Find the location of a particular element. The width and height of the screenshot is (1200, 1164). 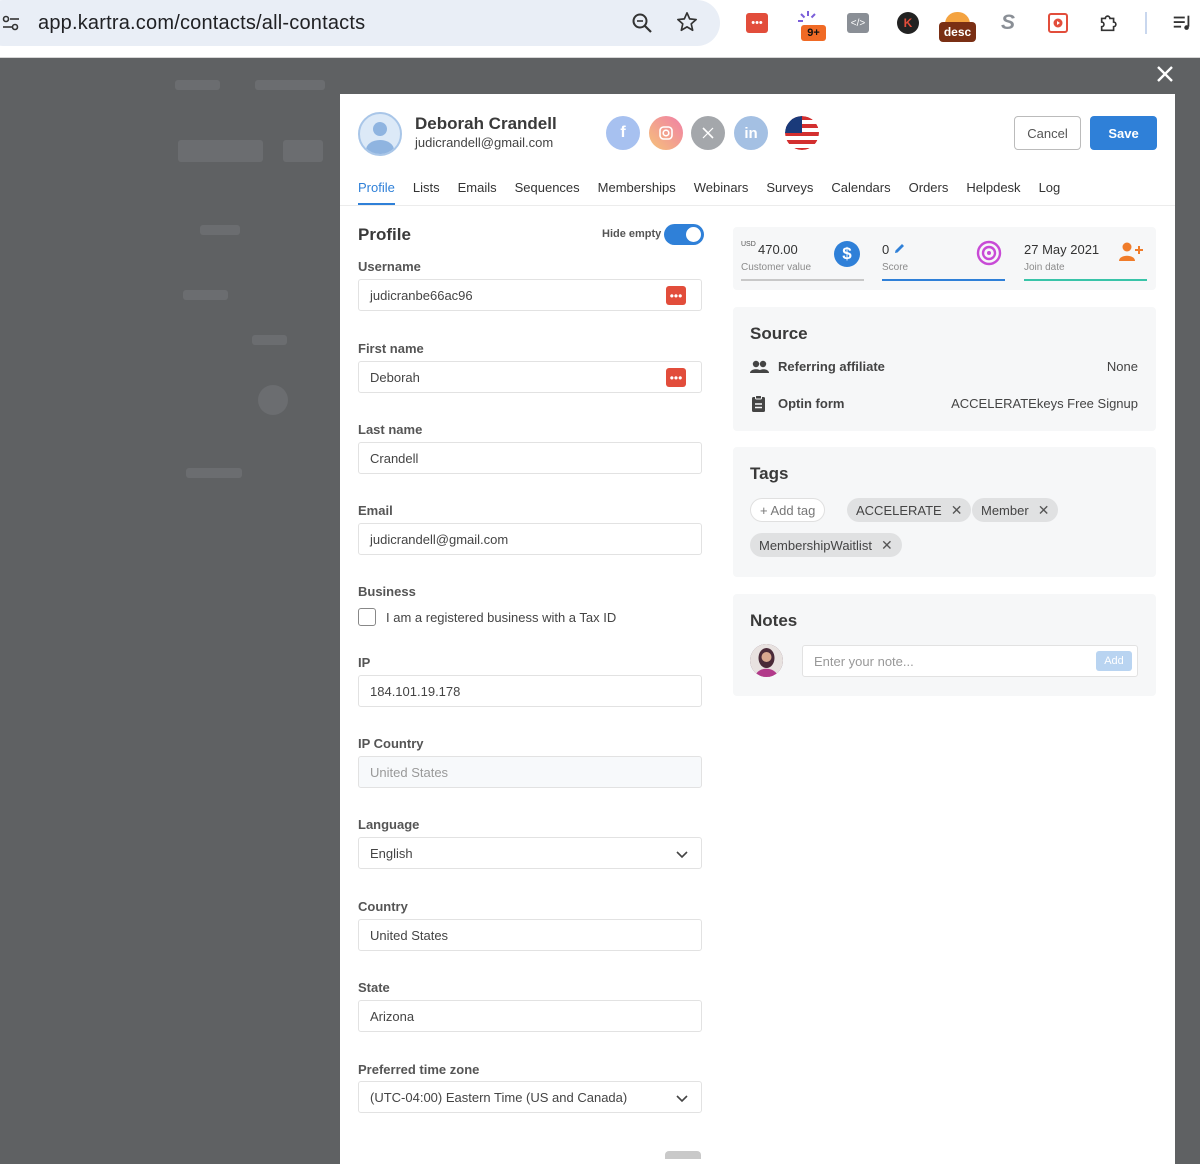

partial-toggle is located at coordinates (683, 1155).